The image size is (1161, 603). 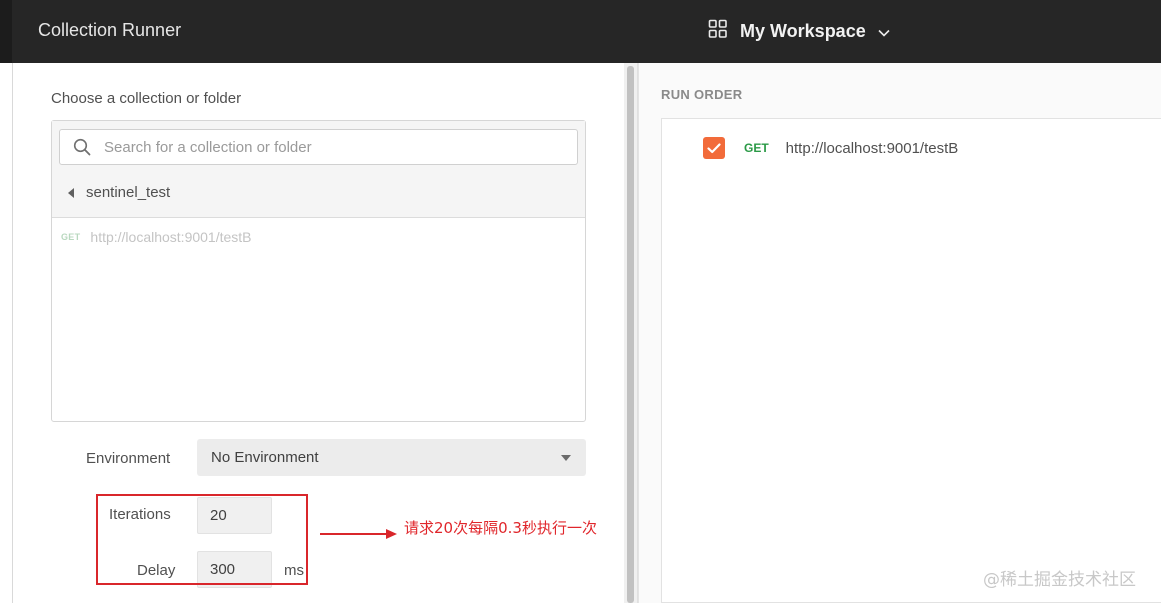 I want to click on workspace-switcher: My Workspace, so click(x=799, y=31).